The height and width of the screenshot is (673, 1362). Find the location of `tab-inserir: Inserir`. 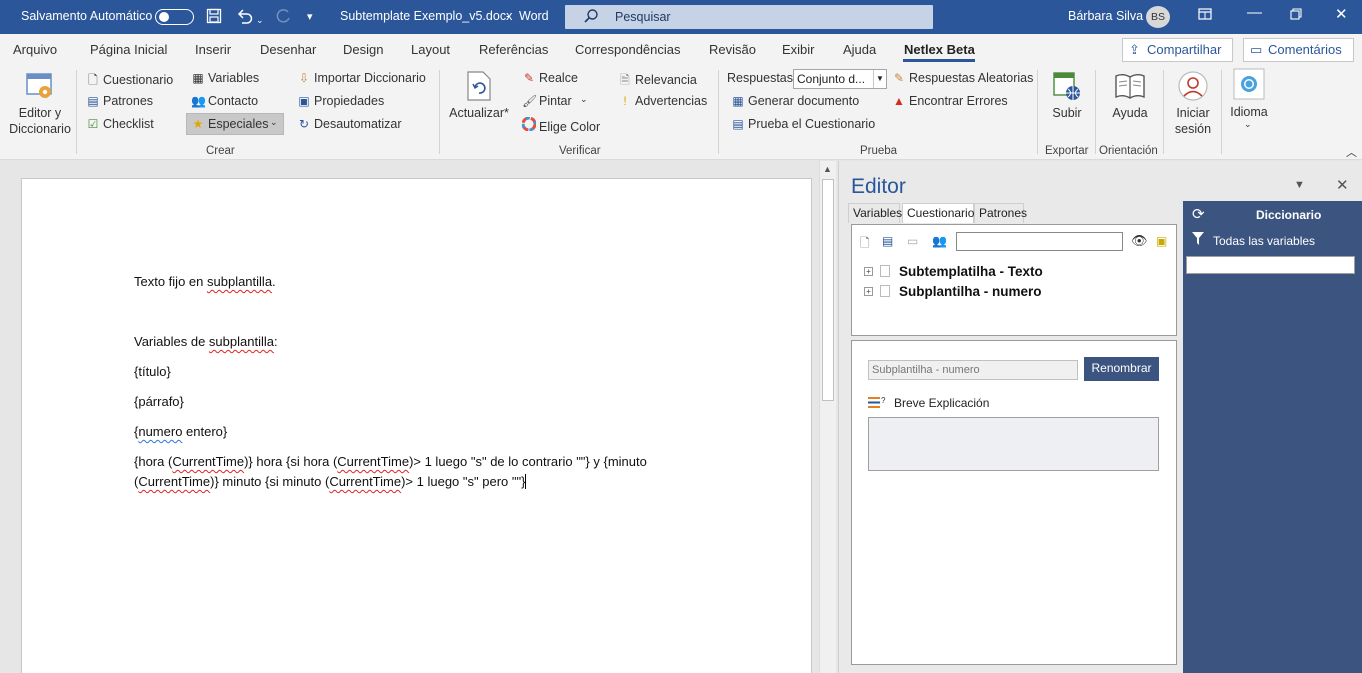

tab-inserir: Inserir is located at coordinates (213, 49).